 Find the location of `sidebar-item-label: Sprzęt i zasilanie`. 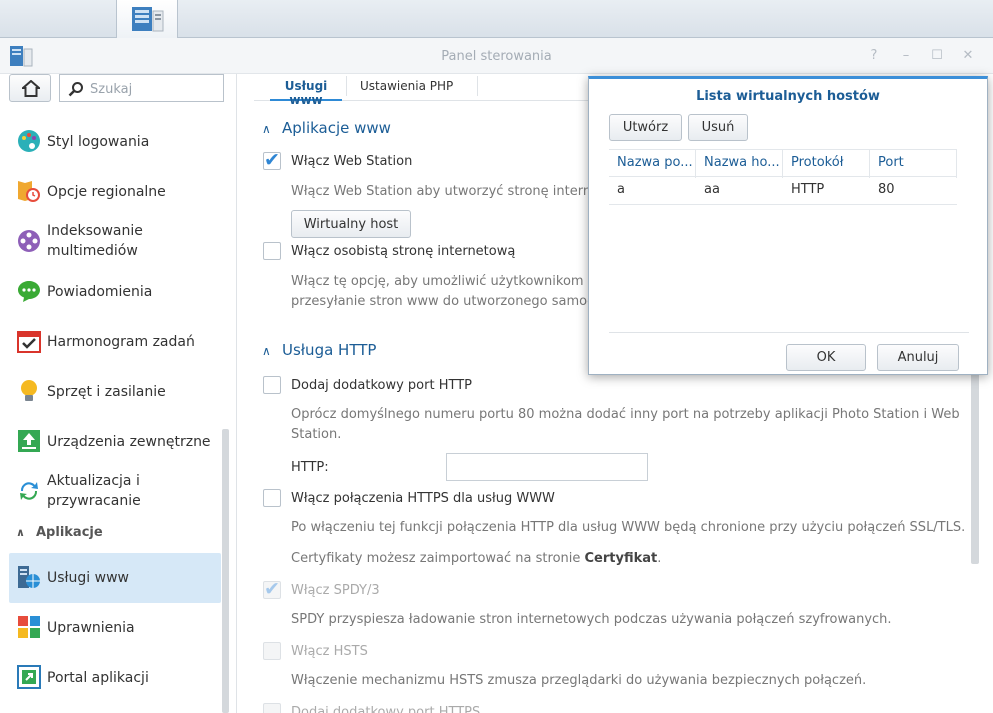

sidebar-item-label: Sprzęt i zasilanie is located at coordinates (106, 392).